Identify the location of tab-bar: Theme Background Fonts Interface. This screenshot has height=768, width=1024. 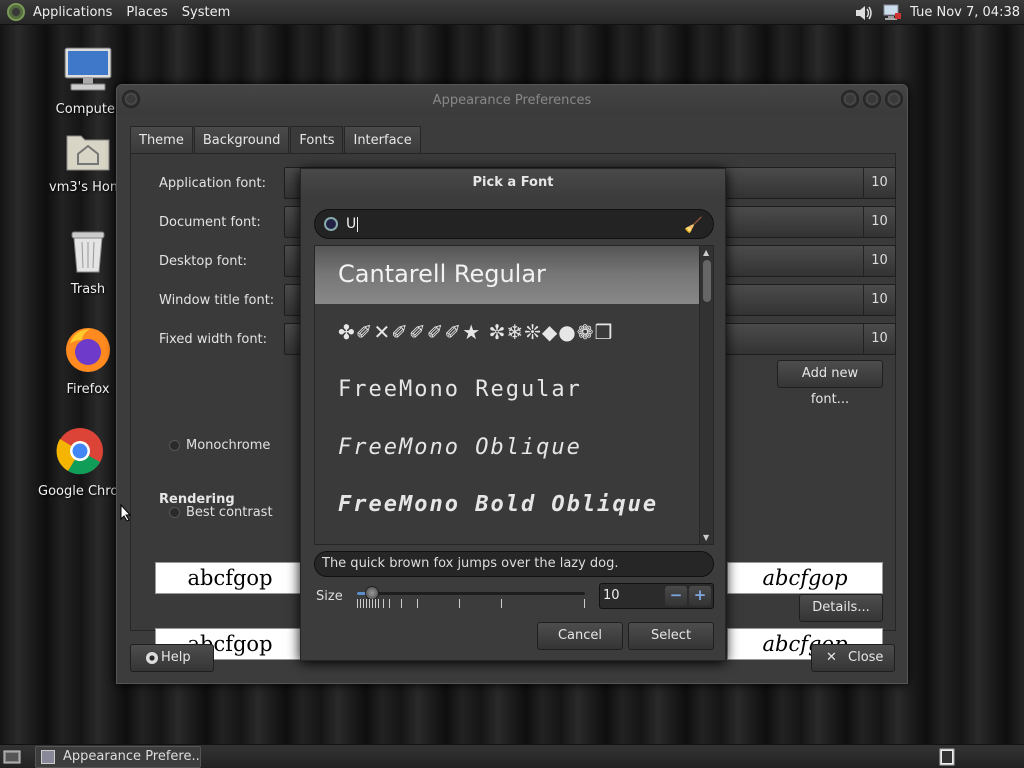
(276, 140).